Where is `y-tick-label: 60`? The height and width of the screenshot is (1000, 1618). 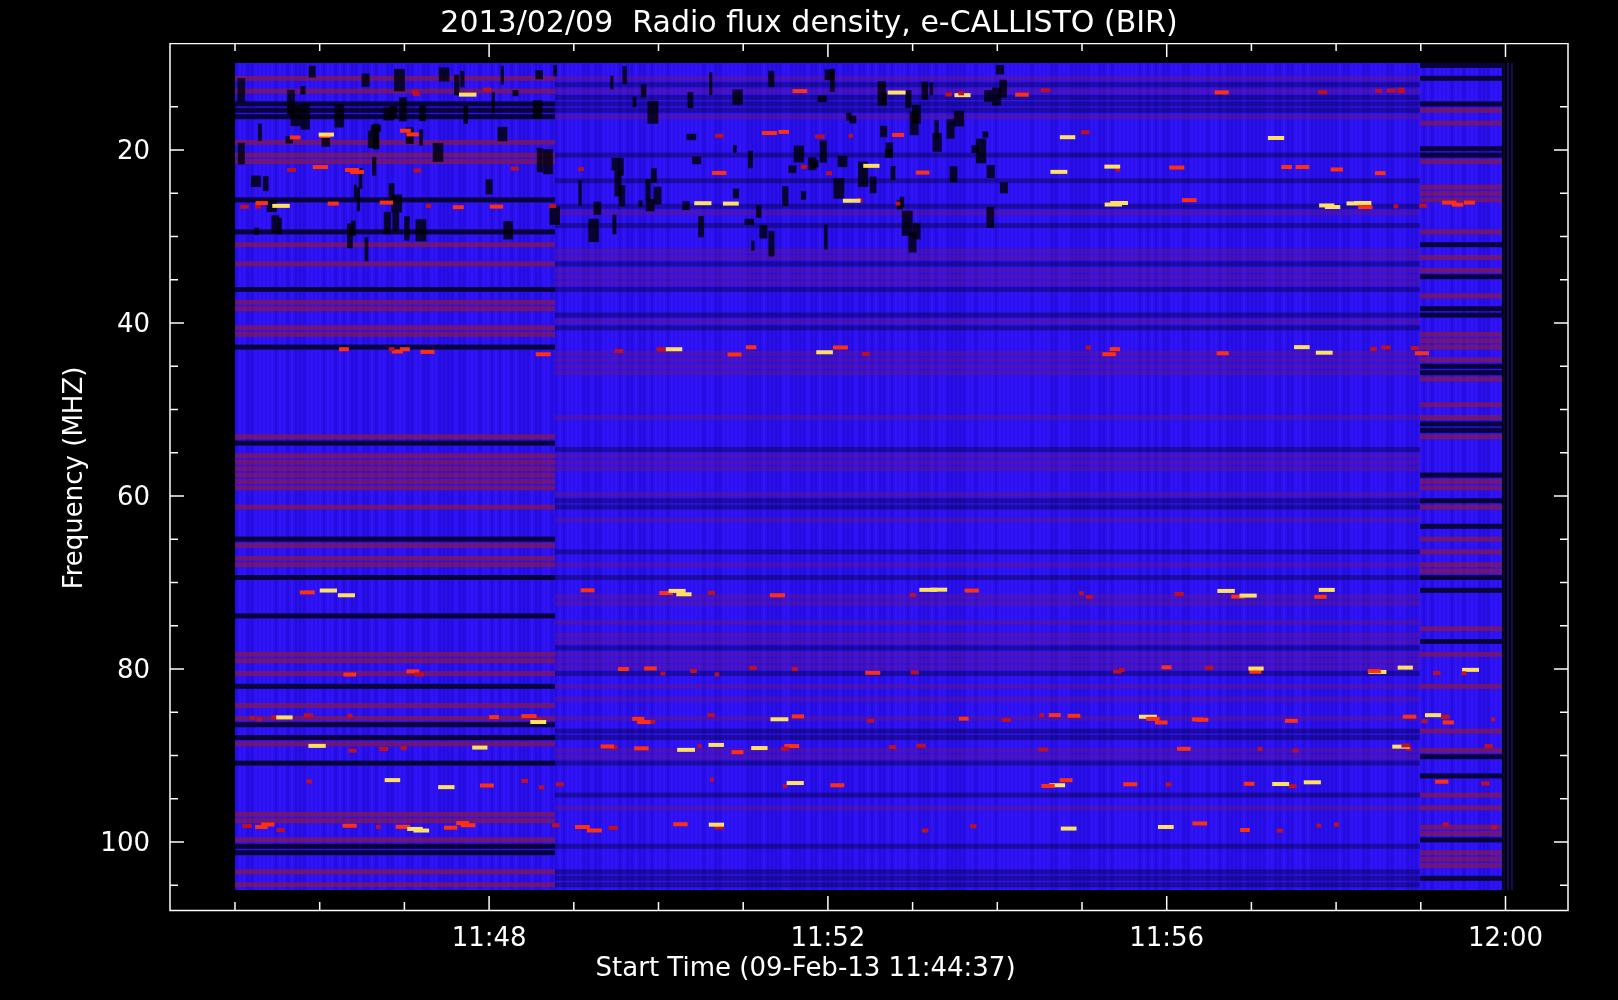
y-tick-label: 60 is located at coordinates (133, 496).